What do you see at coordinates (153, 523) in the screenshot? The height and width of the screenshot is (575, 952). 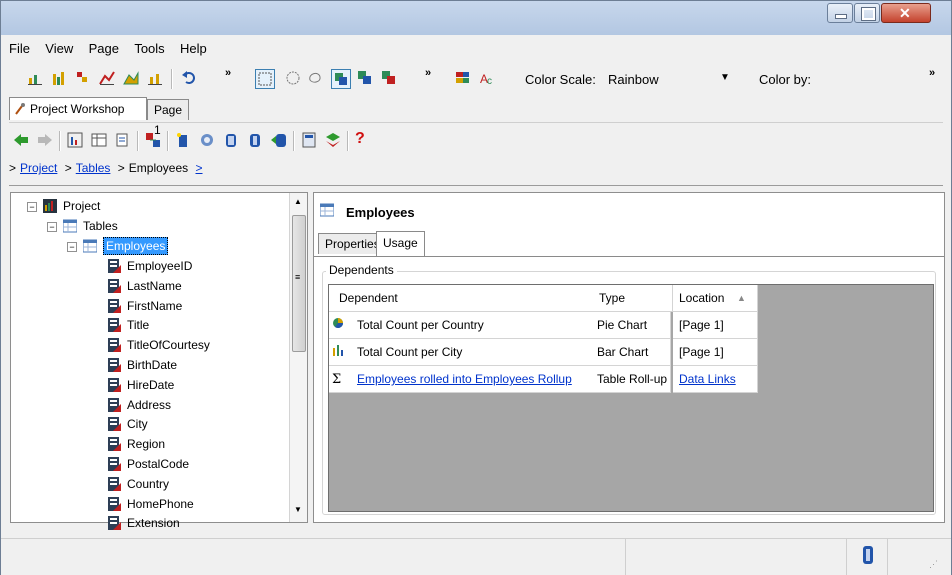 I see `tree-field: Extension` at bounding box center [153, 523].